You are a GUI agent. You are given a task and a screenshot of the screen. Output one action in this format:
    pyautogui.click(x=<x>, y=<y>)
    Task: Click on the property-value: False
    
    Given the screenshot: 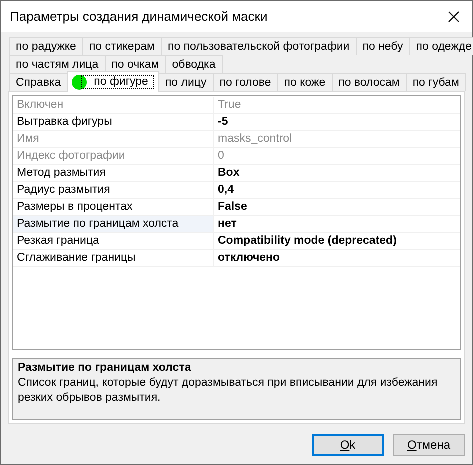 What is the action you would take?
    pyautogui.click(x=337, y=207)
    